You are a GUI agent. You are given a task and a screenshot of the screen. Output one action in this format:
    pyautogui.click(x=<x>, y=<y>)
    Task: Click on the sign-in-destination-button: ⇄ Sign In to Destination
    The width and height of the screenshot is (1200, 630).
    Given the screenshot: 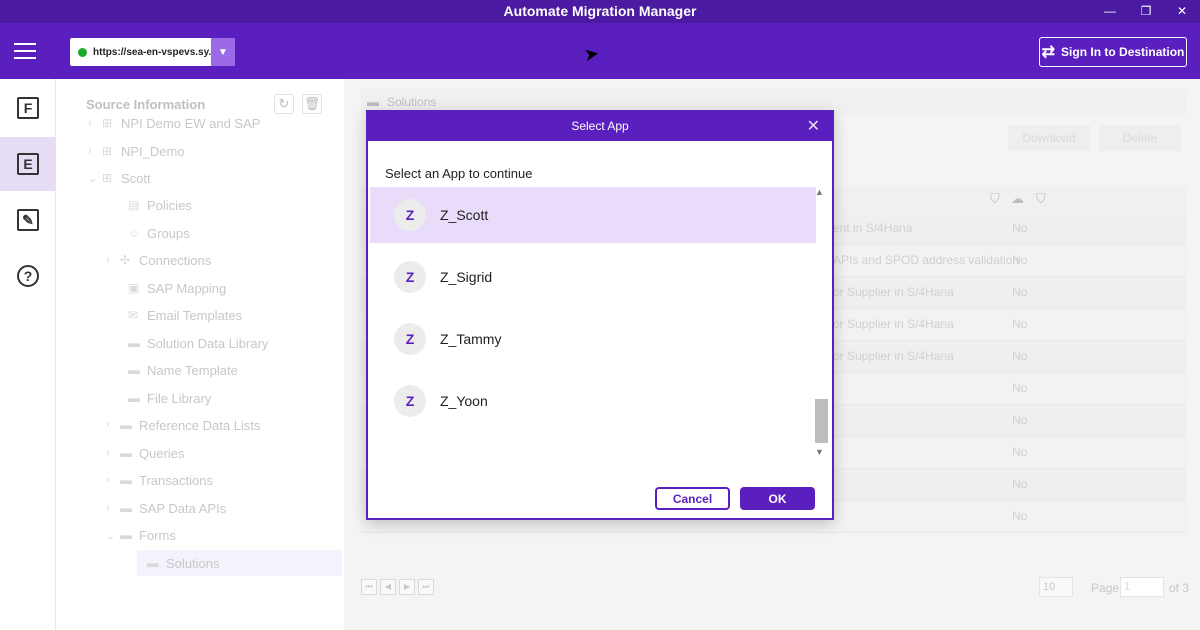 What is the action you would take?
    pyautogui.click(x=1113, y=52)
    